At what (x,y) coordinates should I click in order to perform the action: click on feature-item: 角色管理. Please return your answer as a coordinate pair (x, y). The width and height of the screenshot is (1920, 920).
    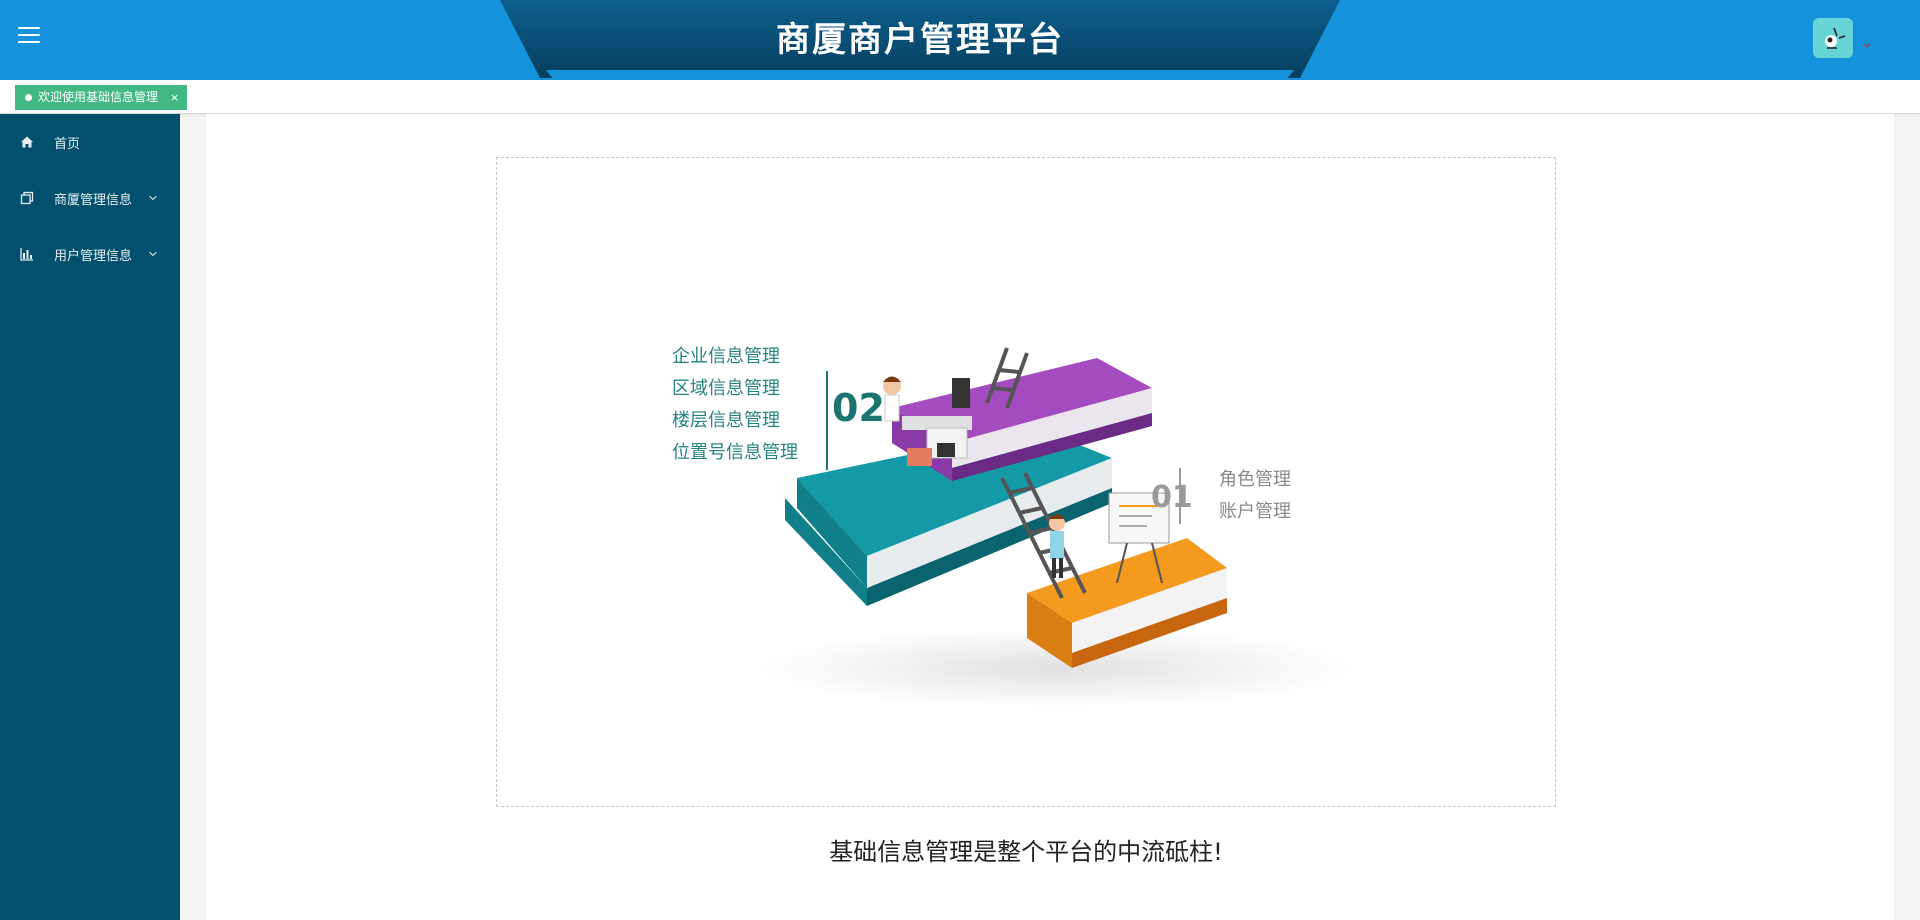
    Looking at the image, I should click on (1255, 479).